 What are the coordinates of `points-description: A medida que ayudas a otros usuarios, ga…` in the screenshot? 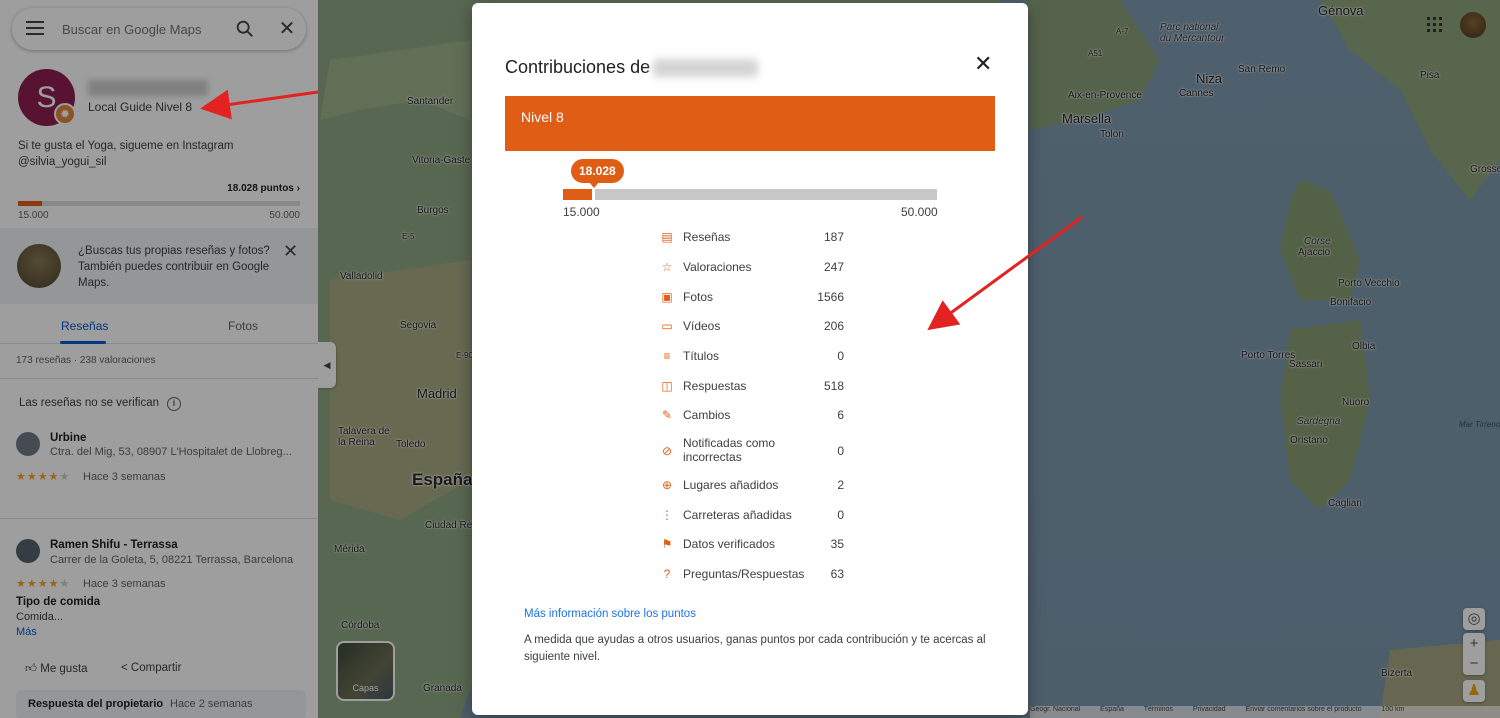 It's located at (755, 648).